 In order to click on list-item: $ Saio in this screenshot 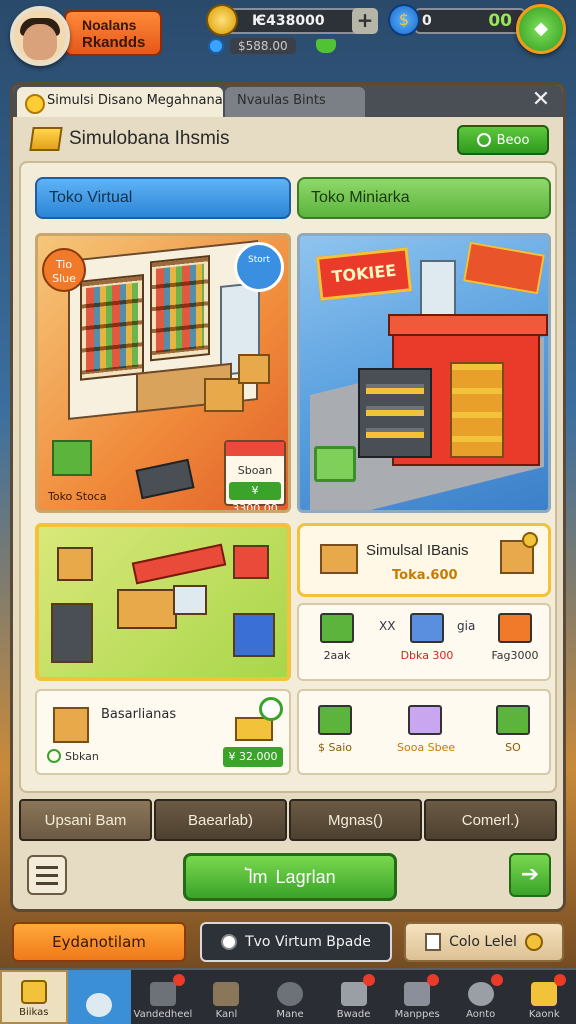, I will do `click(335, 729)`.